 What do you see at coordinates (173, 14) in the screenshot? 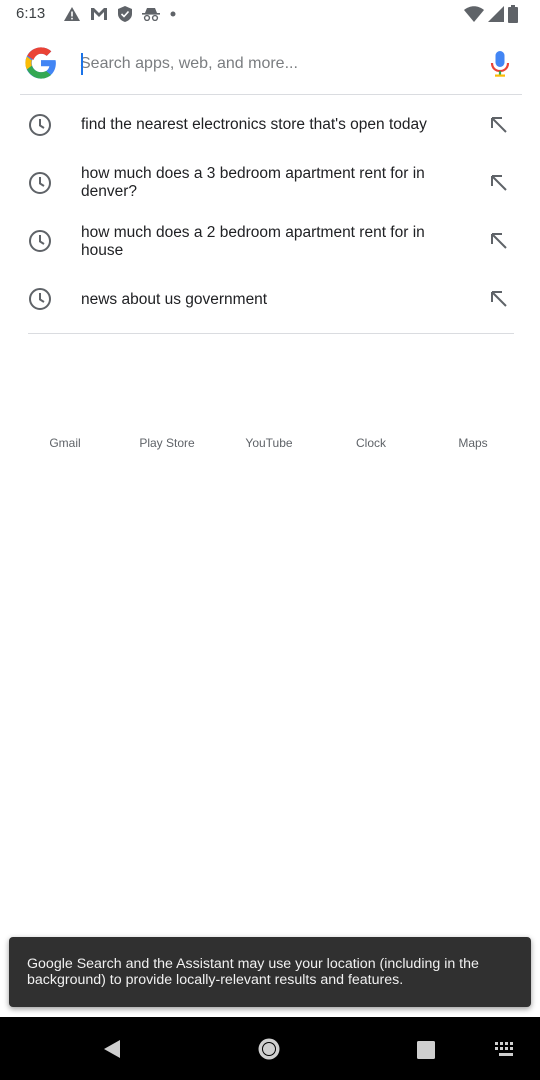
I see `dot-icon` at bounding box center [173, 14].